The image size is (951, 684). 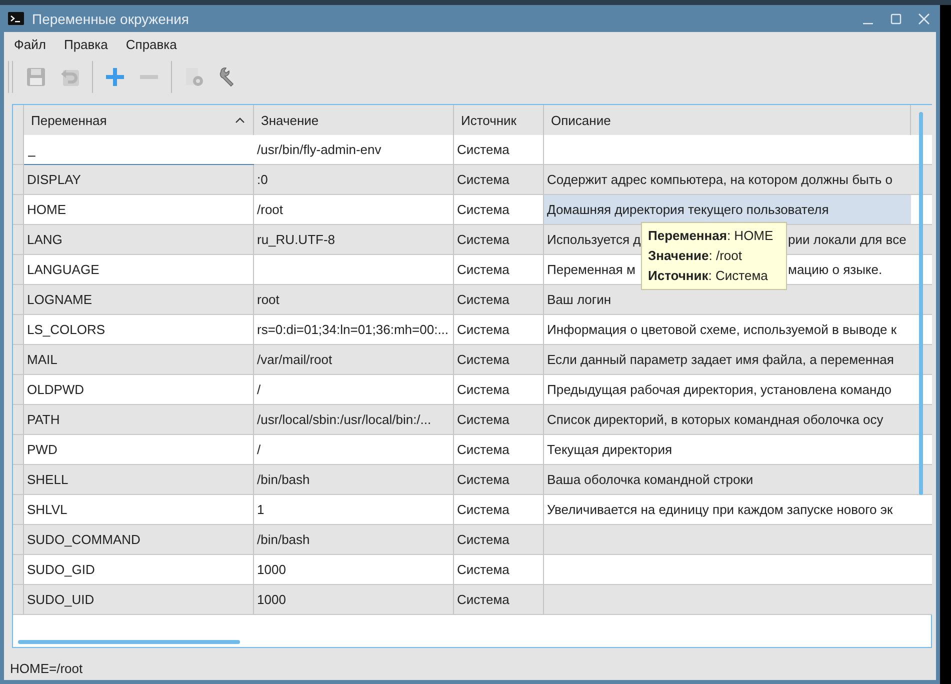 What do you see at coordinates (720, 180) in the screenshot?
I see `table-cell-text: Содержит адрес компьютера, на котором должны быть о` at bounding box center [720, 180].